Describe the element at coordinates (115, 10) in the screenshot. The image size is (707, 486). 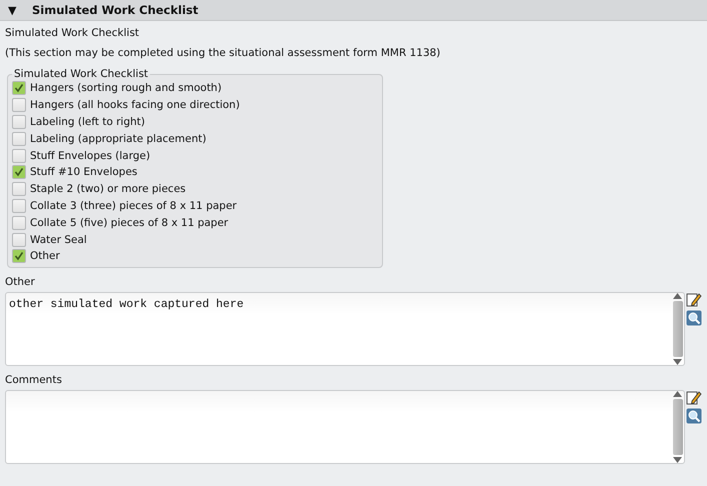
I see `section-title: Simulated Work Checklist` at that location.